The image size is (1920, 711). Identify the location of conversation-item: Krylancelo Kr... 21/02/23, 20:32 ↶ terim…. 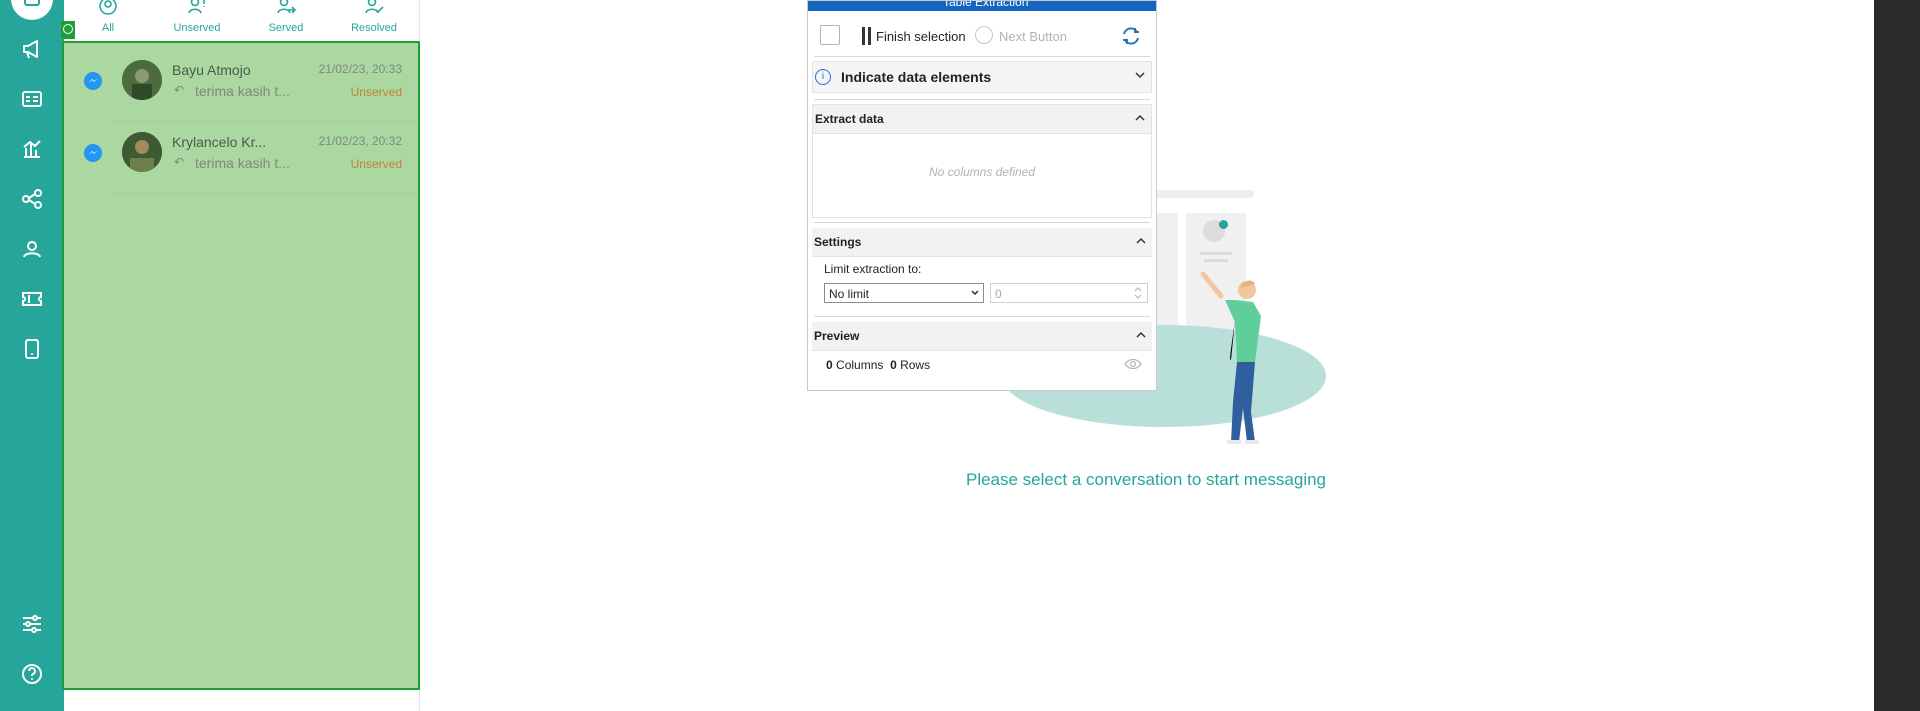
(241, 158).